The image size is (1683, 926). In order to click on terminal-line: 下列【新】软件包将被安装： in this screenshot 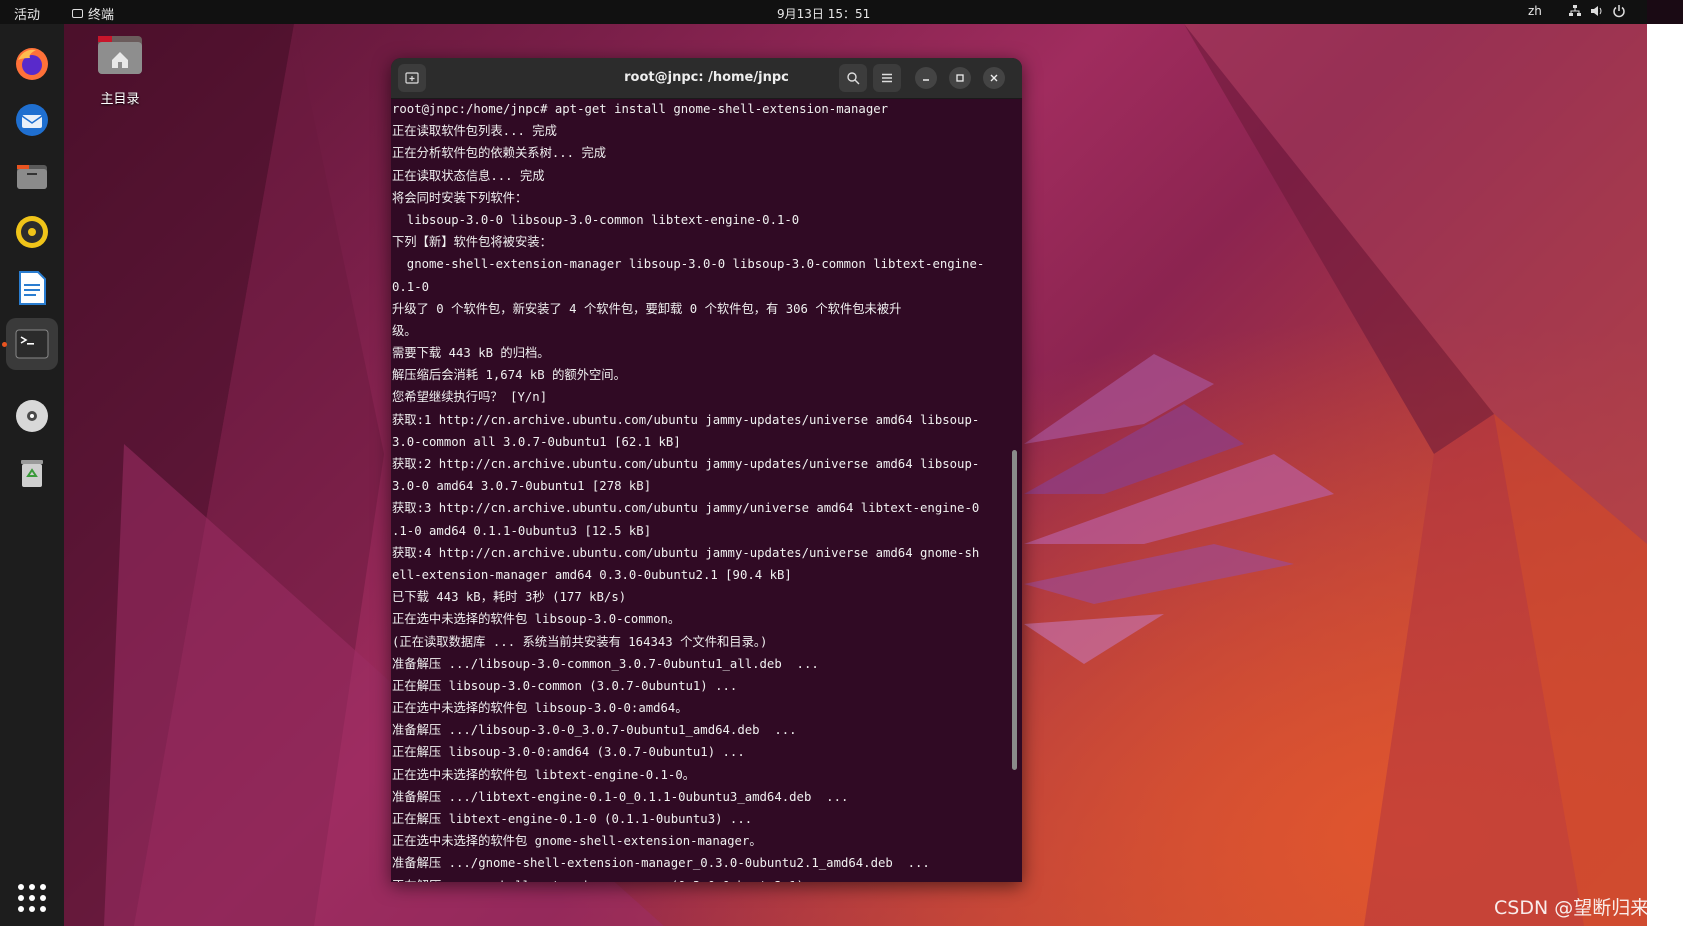, I will do `click(472, 242)`.